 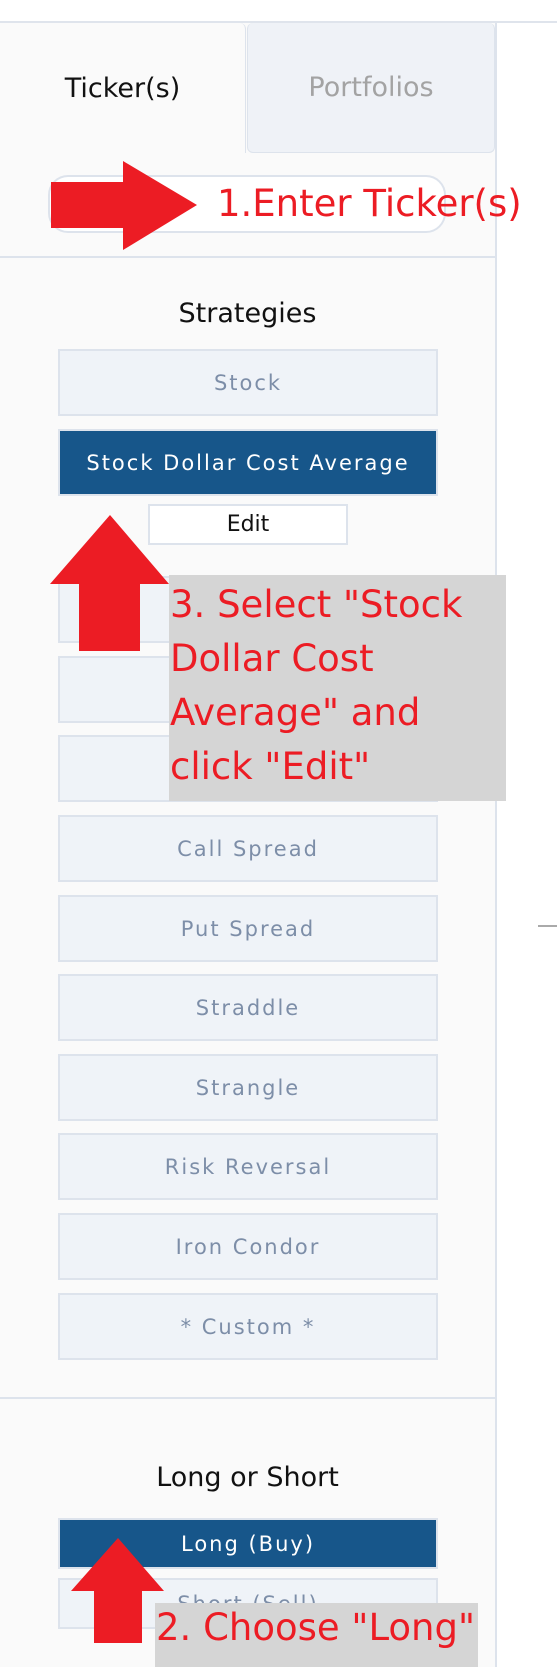 What do you see at coordinates (117, 1590) in the screenshot?
I see `up-arrow-icon` at bounding box center [117, 1590].